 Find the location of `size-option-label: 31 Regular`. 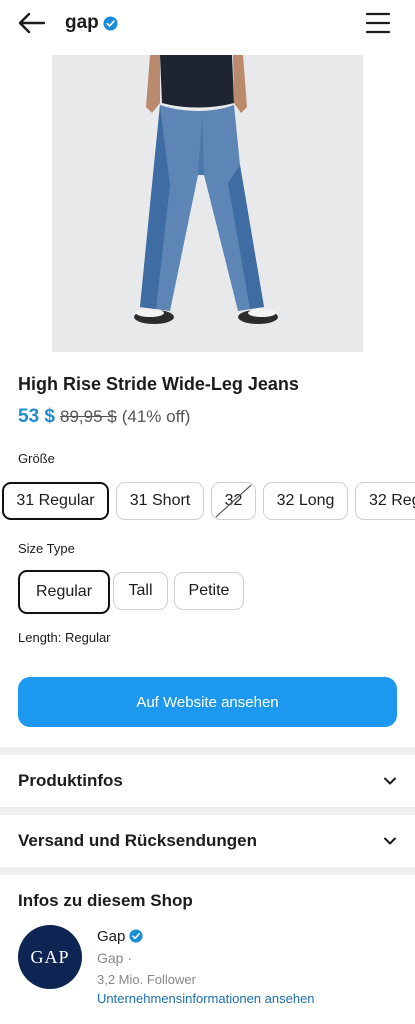

size-option-label: 31 Regular is located at coordinates (55, 500).